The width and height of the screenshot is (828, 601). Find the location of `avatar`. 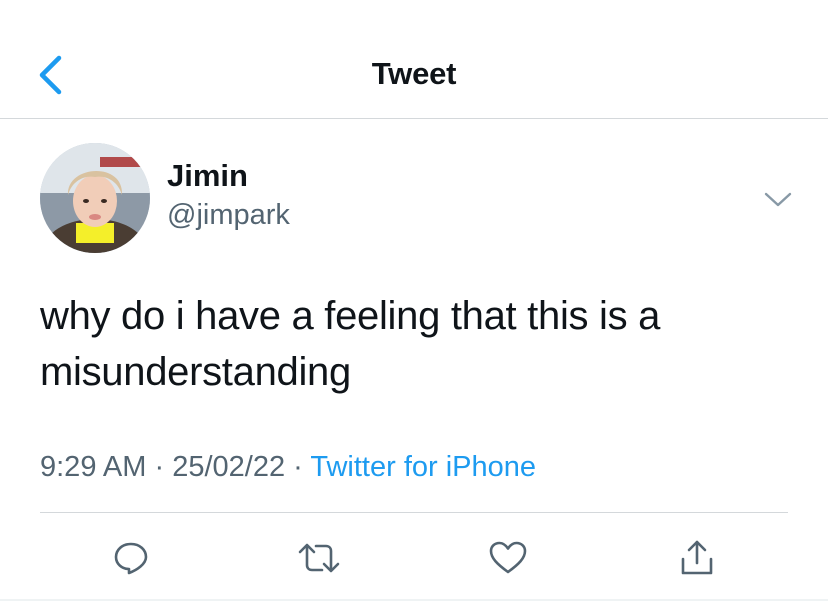

avatar is located at coordinates (95, 198).